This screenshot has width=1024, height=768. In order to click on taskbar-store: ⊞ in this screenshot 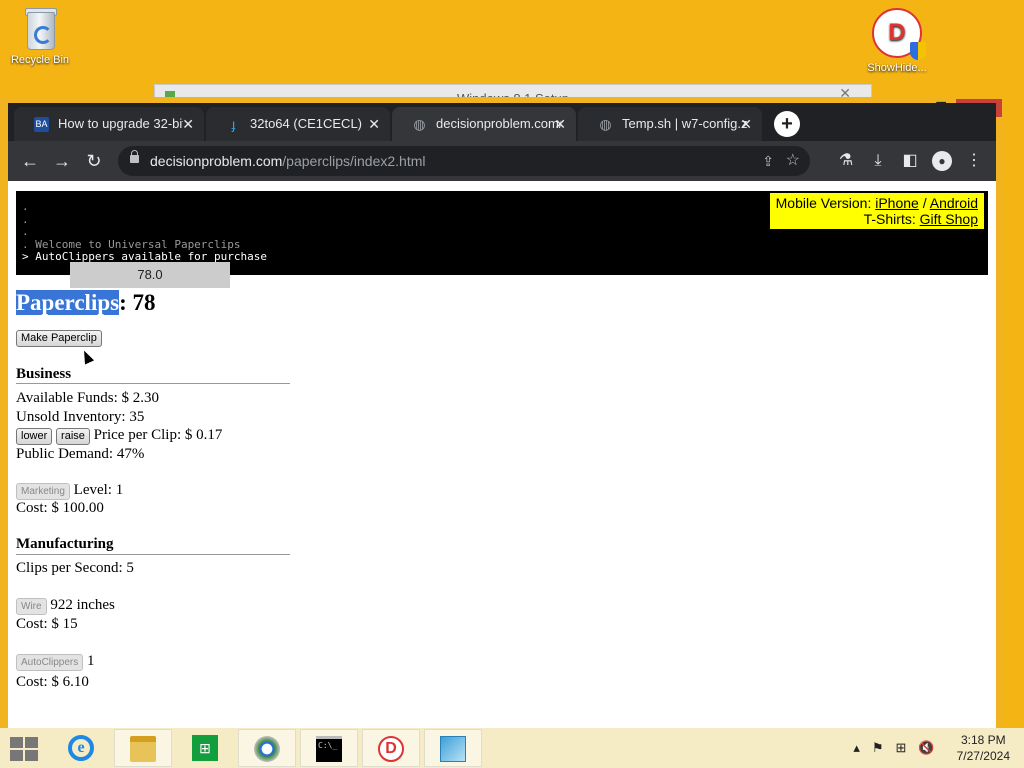, I will do `click(205, 748)`.